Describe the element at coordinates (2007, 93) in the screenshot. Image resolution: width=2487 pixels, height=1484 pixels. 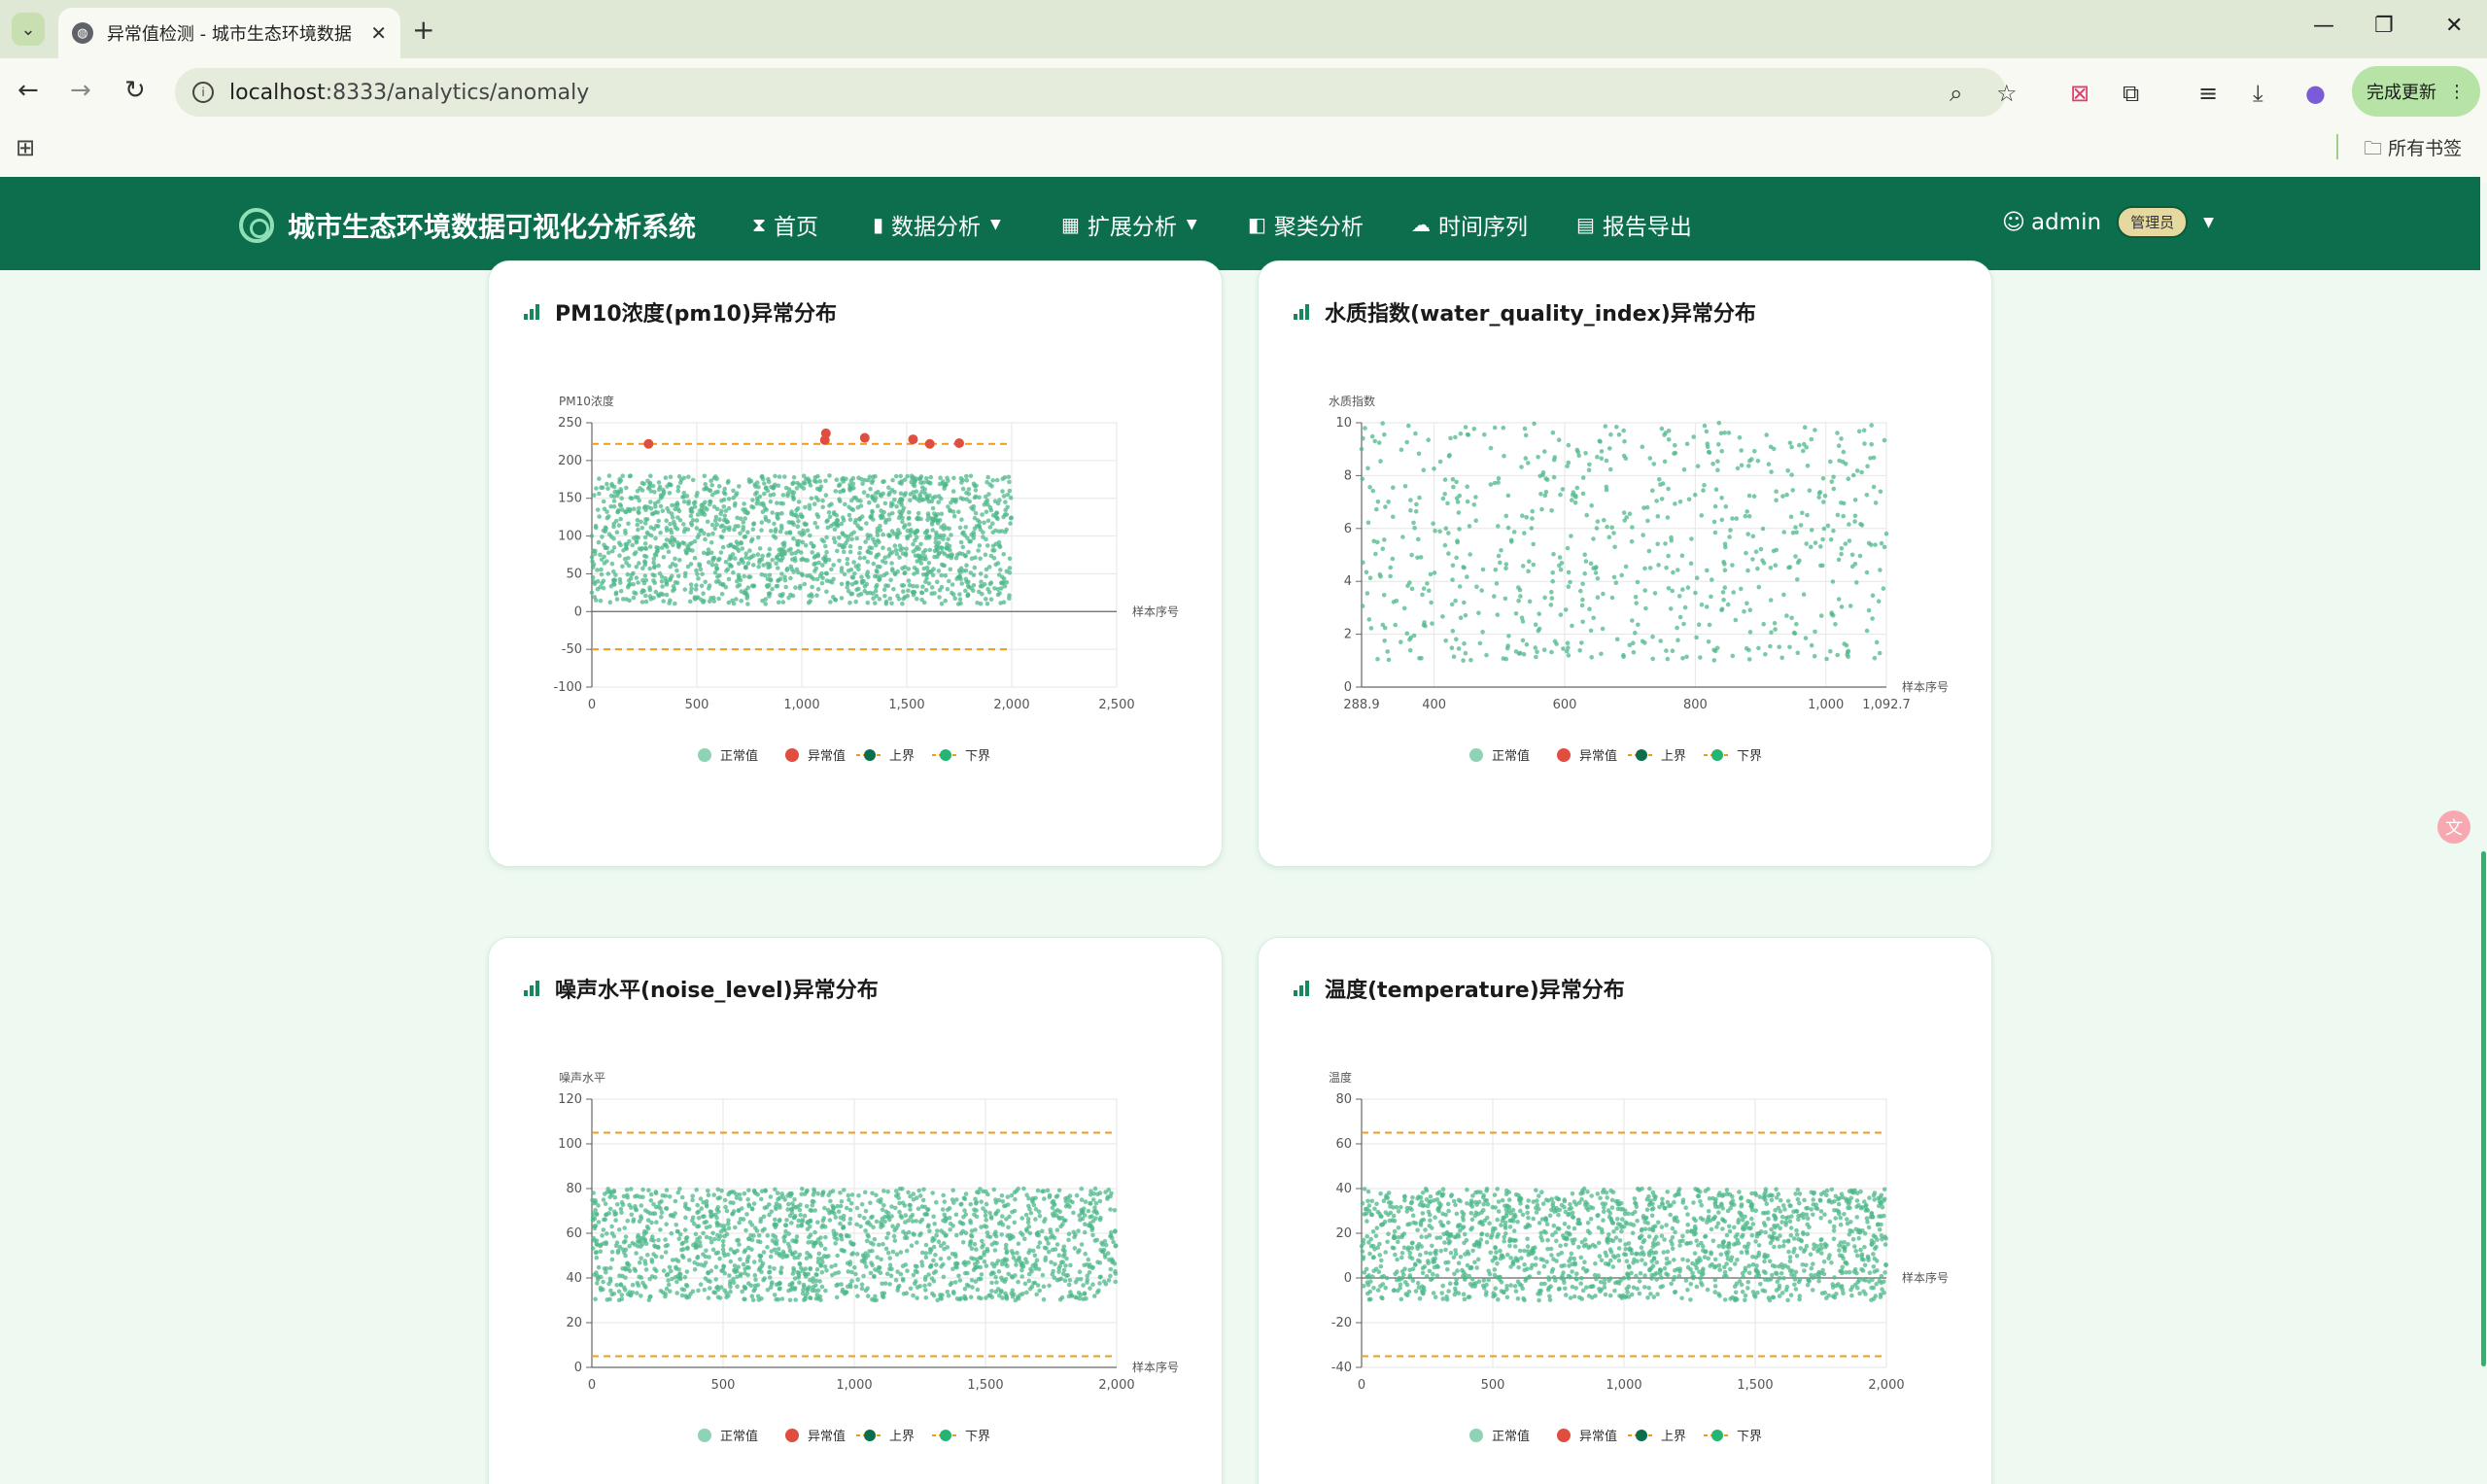
I see `bookmark-star-icon: ☆` at that location.